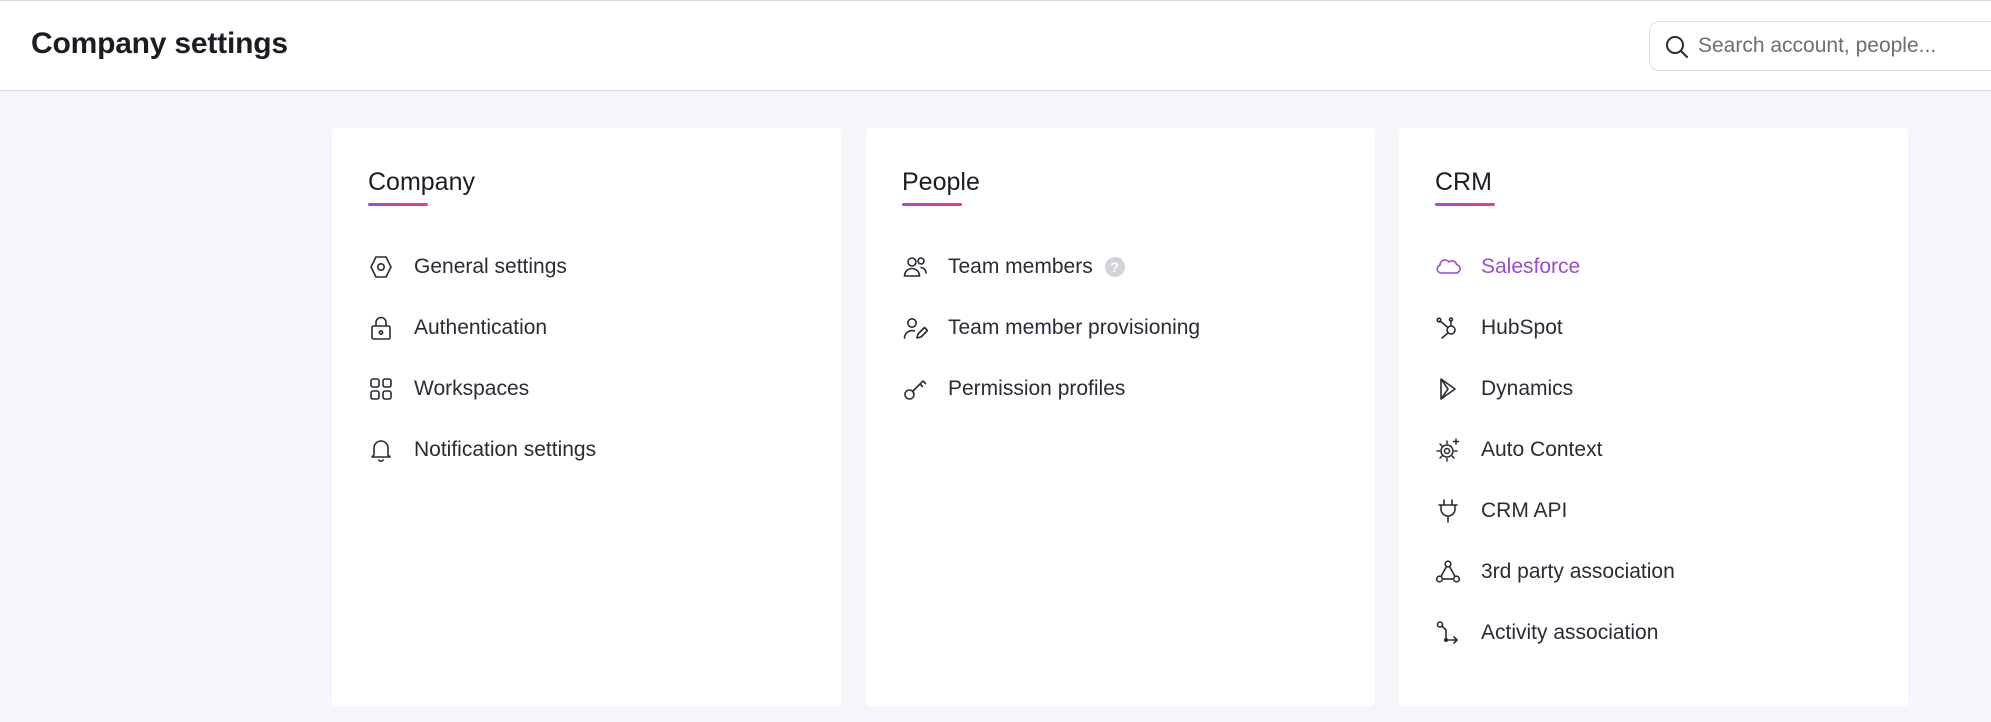 This screenshot has width=1991, height=722. What do you see at coordinates (381, 267) in the screenshot?
I see `hexagon-icon` at bounding box center [381, 267].